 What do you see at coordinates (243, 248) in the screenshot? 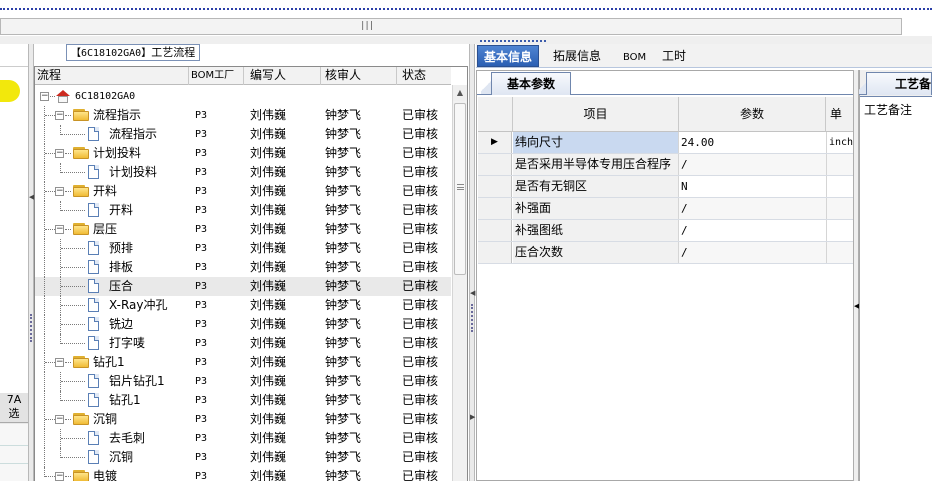
I see `tree-step-row: 预排 P3 刘伟巍 钟梦飞 已审核` at bounding box center [243, 248].